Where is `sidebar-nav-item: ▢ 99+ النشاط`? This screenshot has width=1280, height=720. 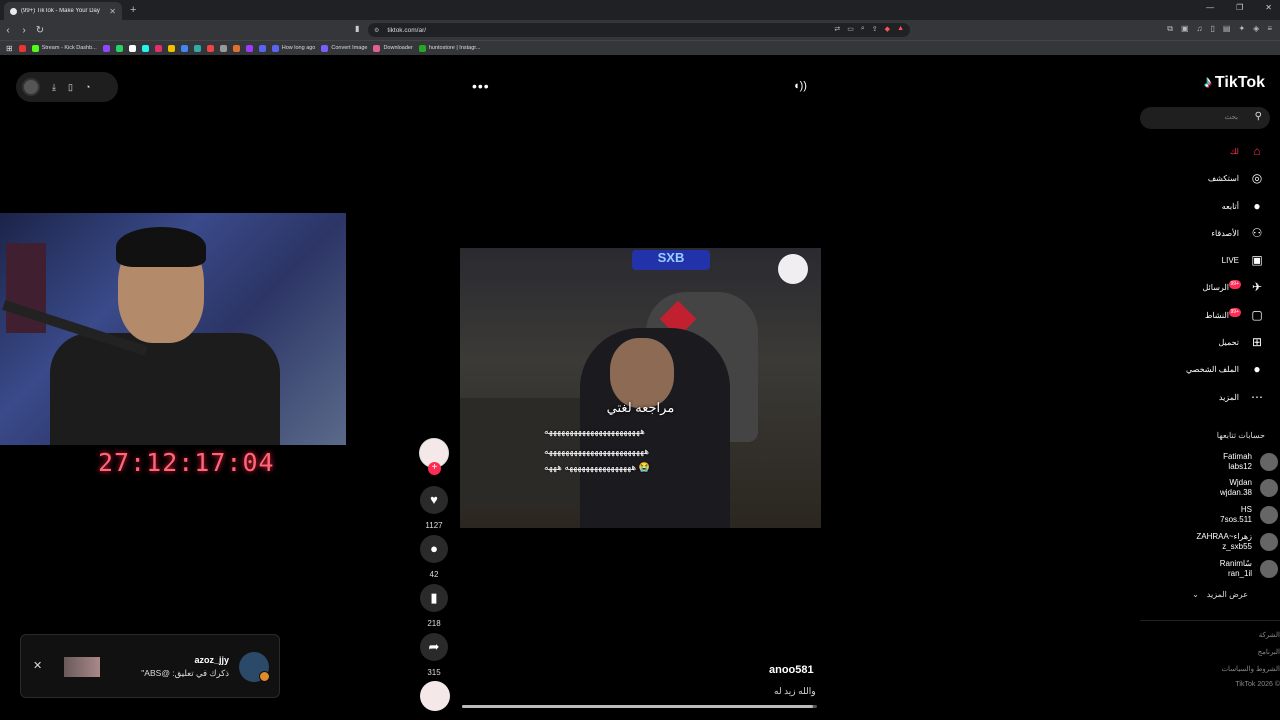
sidebar-nav-item: ▢ 99+ النشاط is located at coordinates (1235, 315).